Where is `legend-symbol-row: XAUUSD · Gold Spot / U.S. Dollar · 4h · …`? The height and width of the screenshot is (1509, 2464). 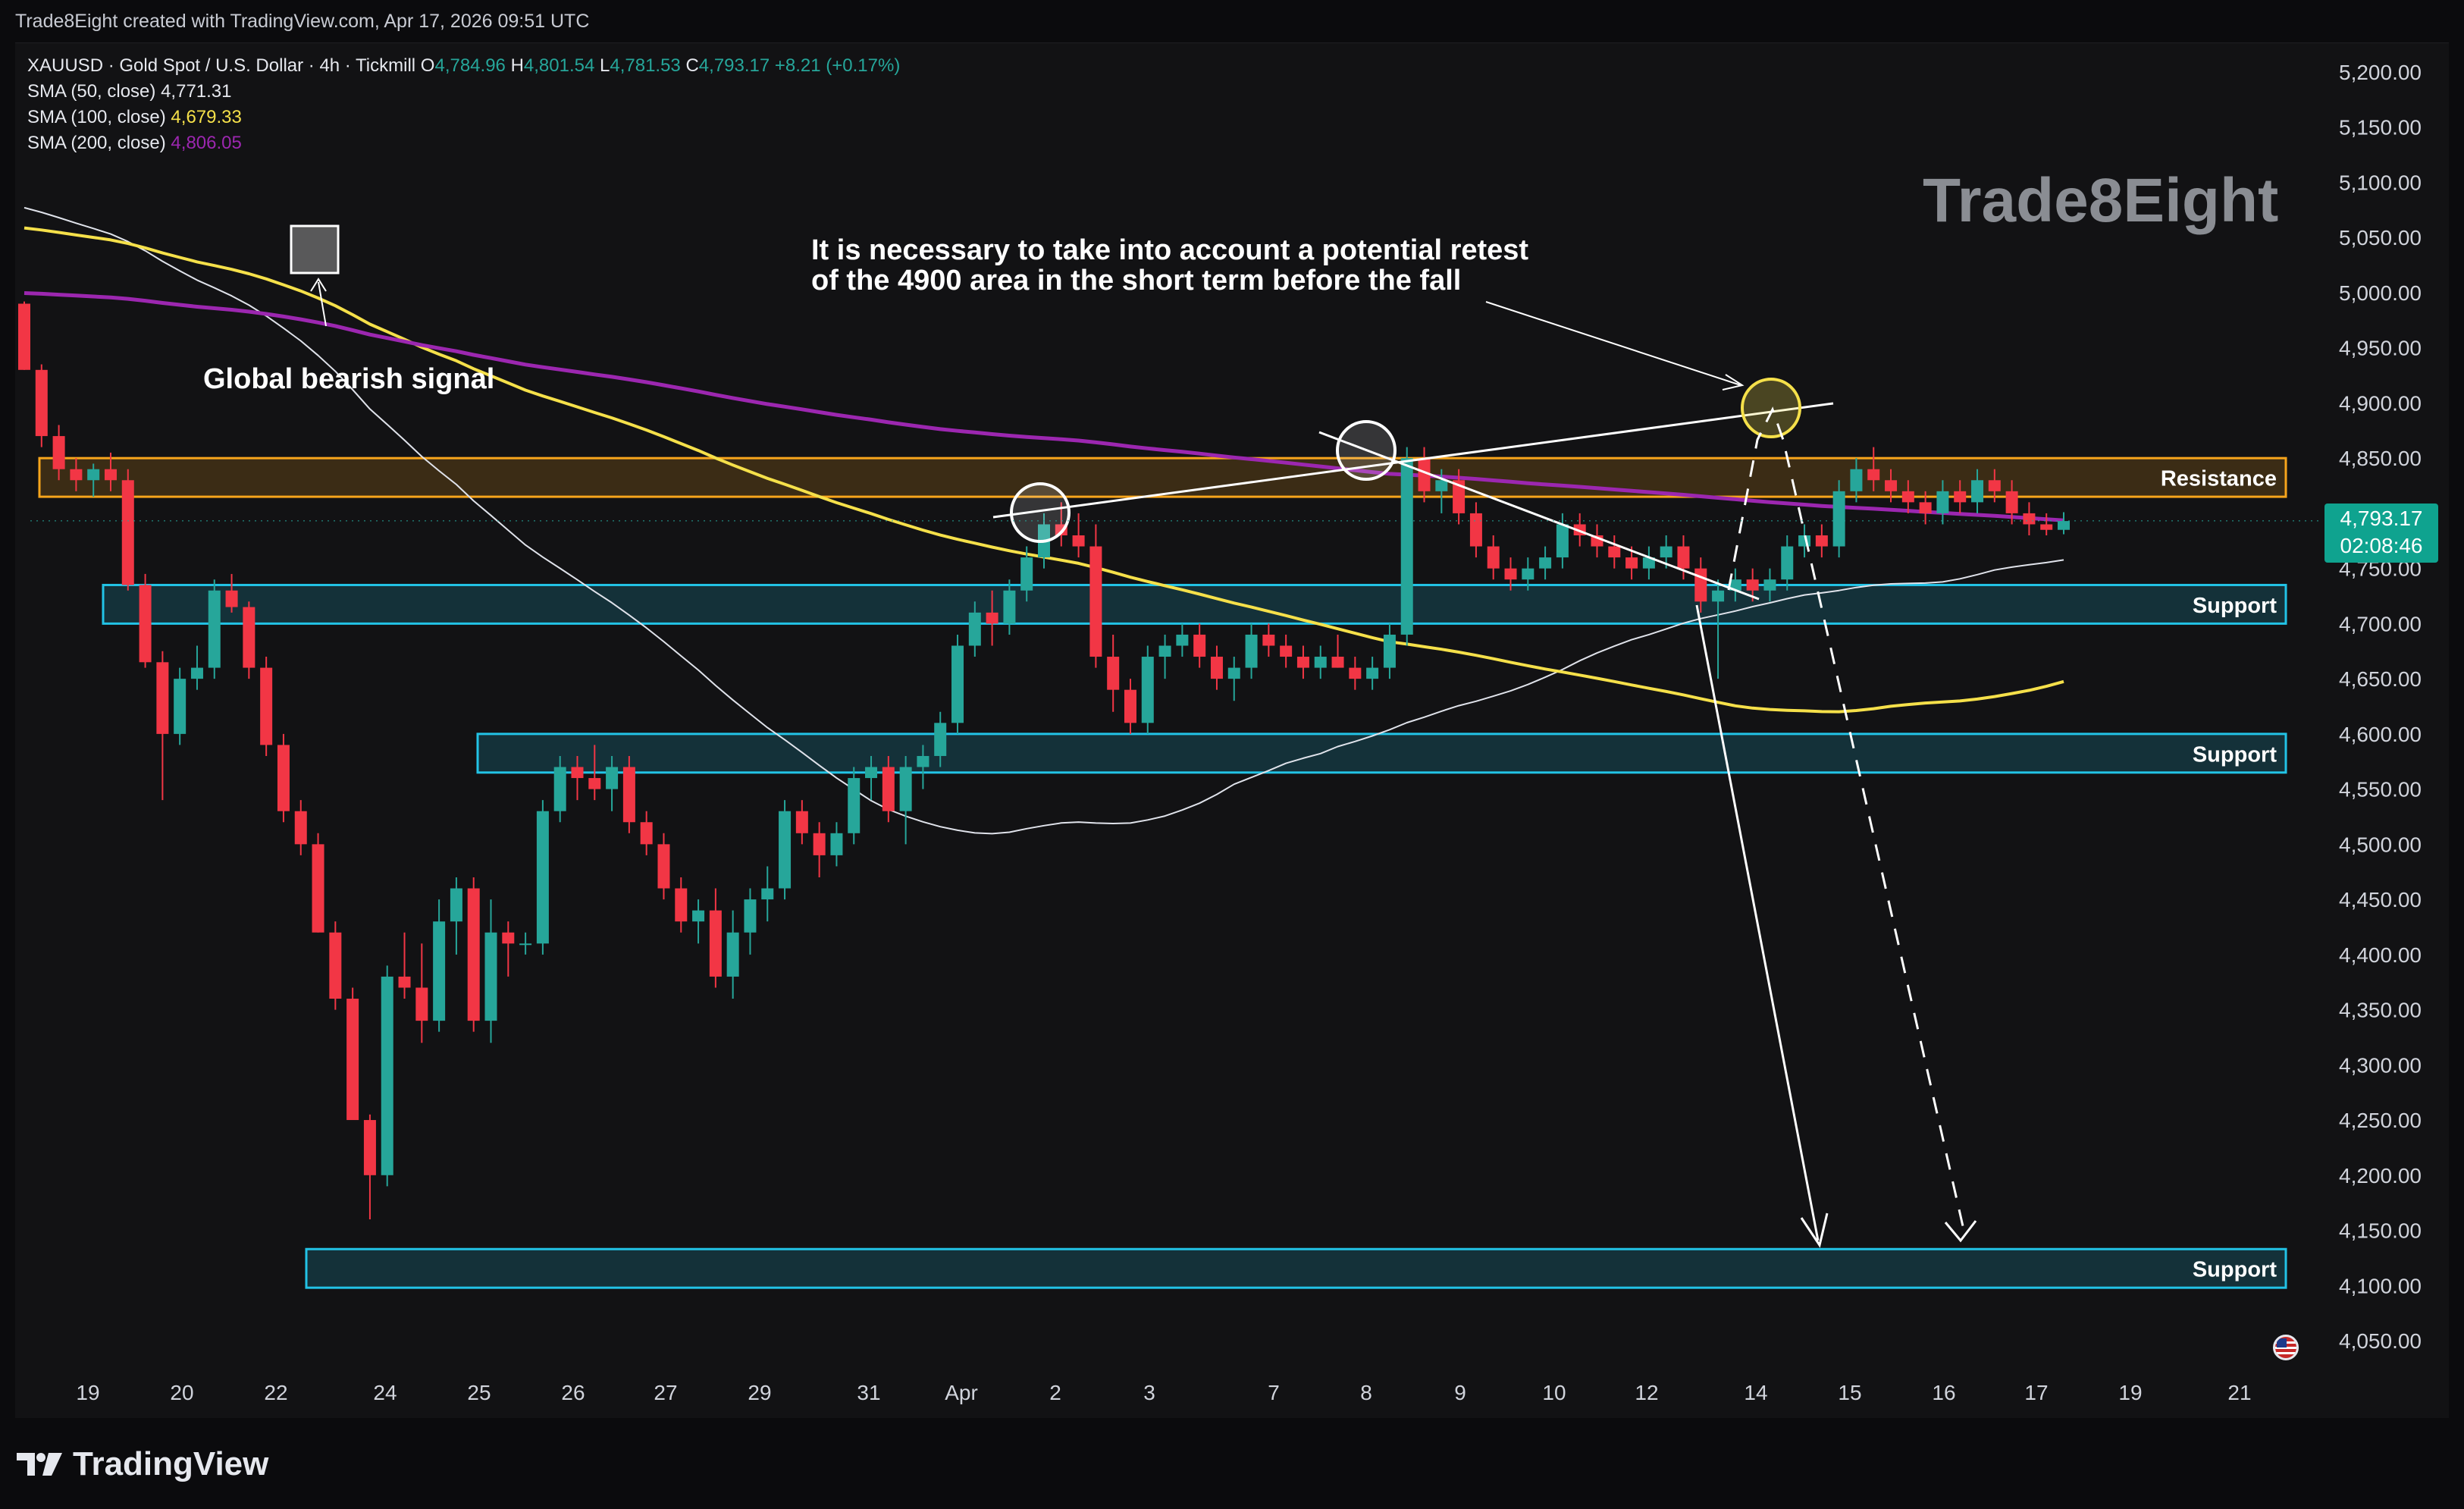
legend-symbol-row: XAUUSD · Gold Spot / U.S. Dollar · 4h · … is located at coordinates (464, 66).